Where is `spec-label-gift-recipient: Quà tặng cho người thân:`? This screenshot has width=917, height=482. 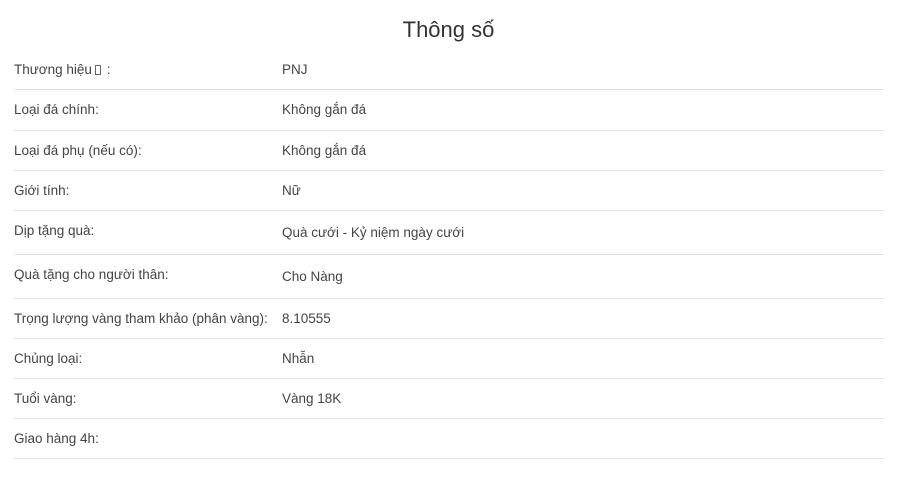 spec-label-gift-recipient: Quà tặng cho người thân: is located at coordinates (91, 274).